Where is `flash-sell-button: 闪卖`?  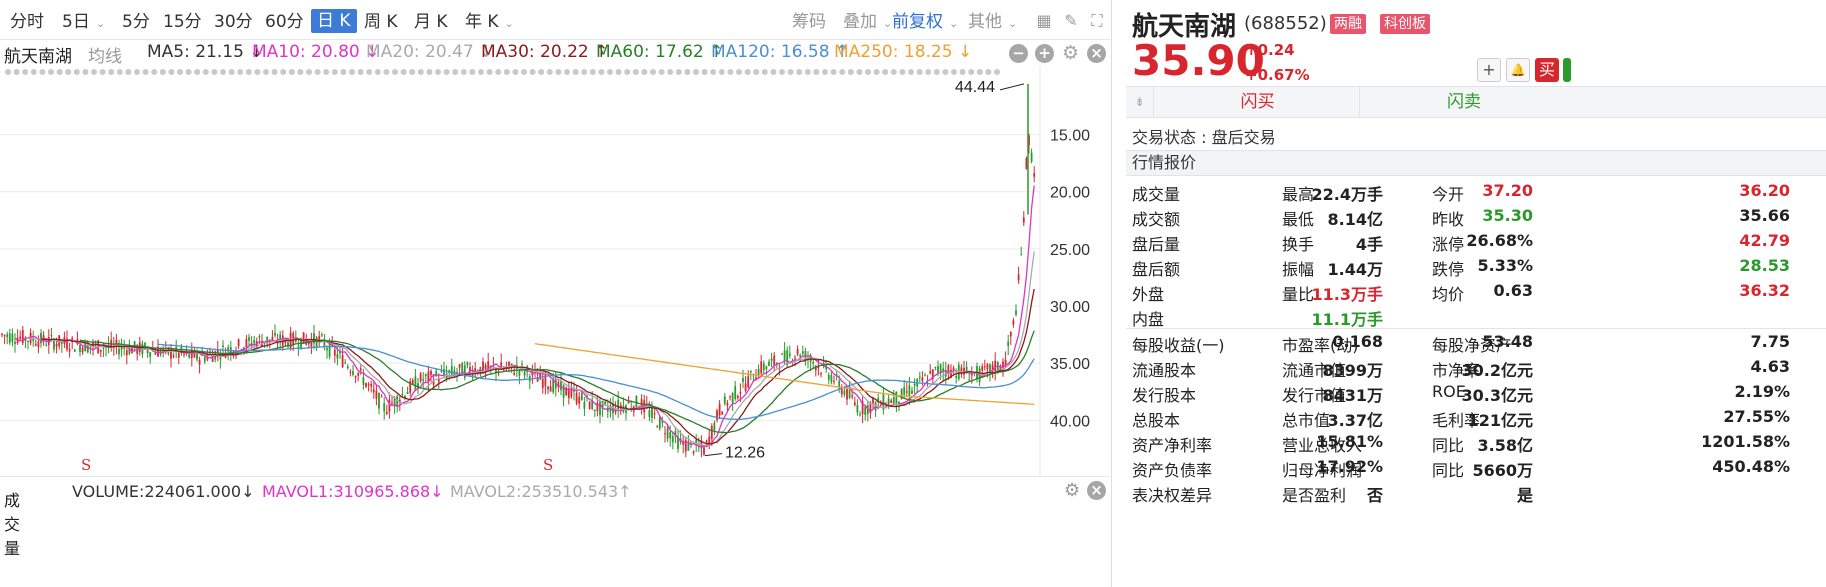 flash-sell-button: 闪卖 is located at coordinates (1464, 102).